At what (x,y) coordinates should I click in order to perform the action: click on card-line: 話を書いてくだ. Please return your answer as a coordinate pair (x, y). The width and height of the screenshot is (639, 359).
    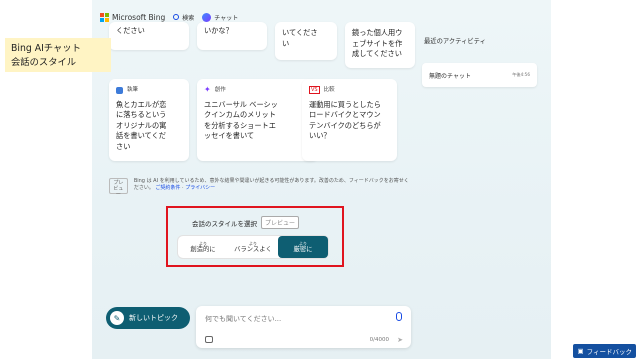
    Looking at the image, I should click on (141, 135).